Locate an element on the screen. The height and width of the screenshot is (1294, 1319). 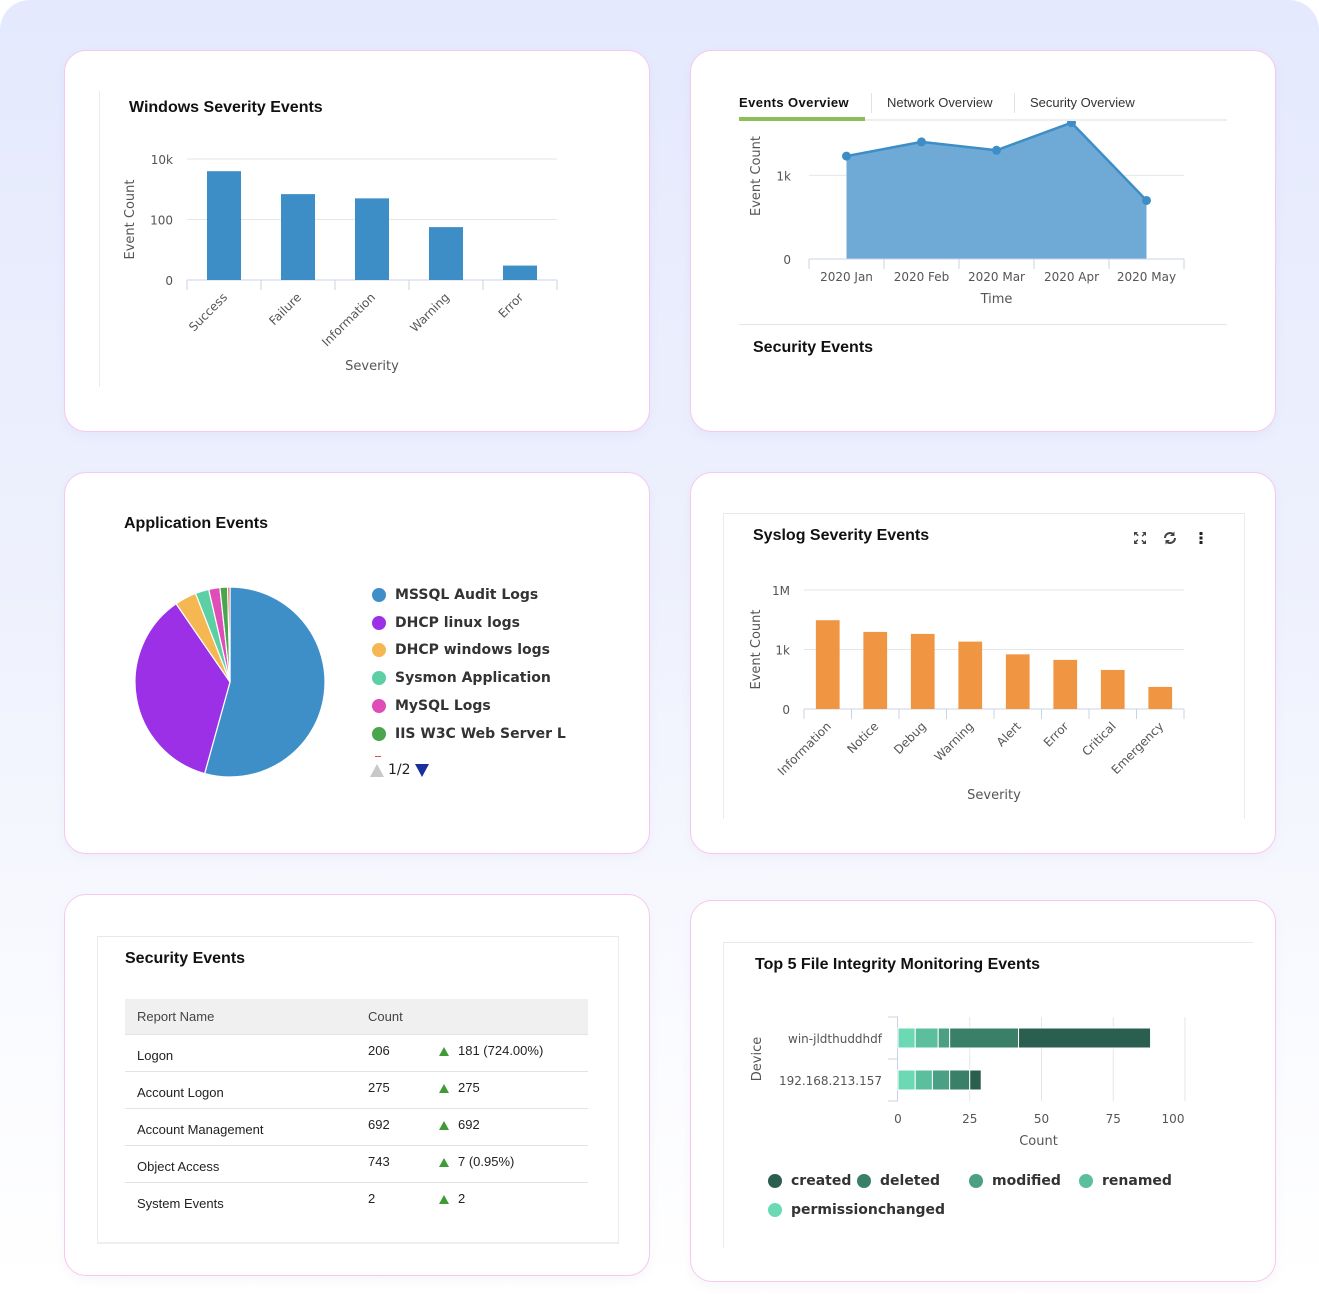
legend-item: DHCP windows logs is located at coordinates (461, 650).